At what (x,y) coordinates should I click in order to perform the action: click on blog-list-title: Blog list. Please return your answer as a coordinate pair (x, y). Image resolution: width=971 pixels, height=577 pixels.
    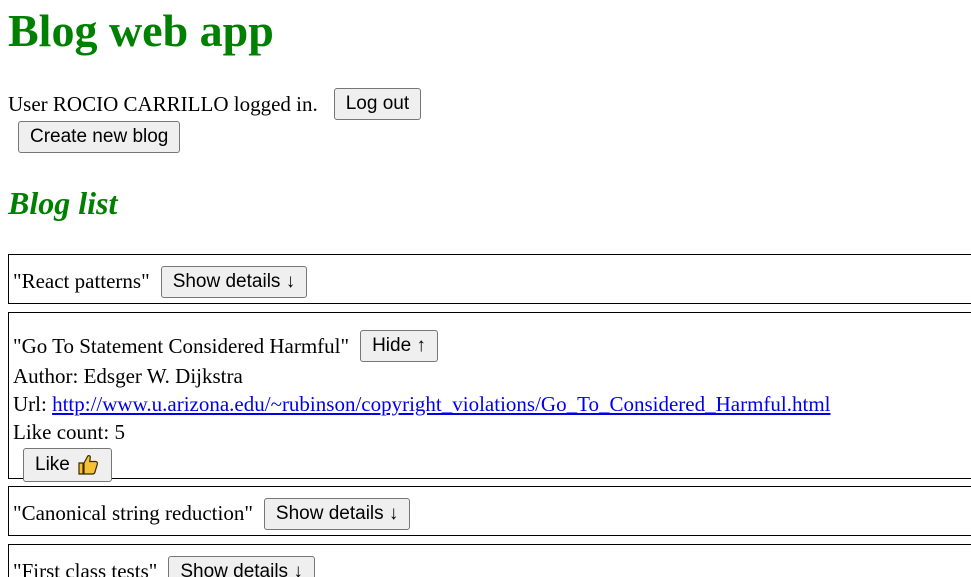
    Looking at the image, I should click on (63, 203).